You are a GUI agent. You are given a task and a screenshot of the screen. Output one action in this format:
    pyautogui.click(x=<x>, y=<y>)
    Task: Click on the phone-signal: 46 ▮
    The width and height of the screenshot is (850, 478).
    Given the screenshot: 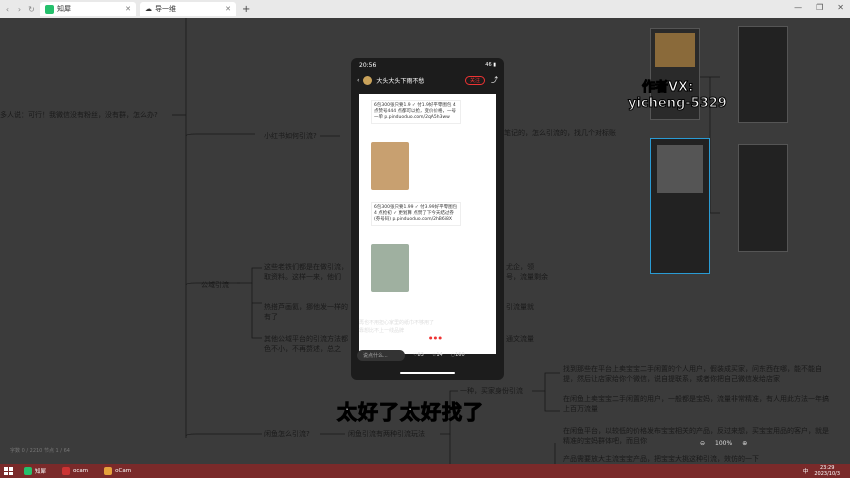 What is the action you would take?
    pyautogui.click(x=490, y=65)
    